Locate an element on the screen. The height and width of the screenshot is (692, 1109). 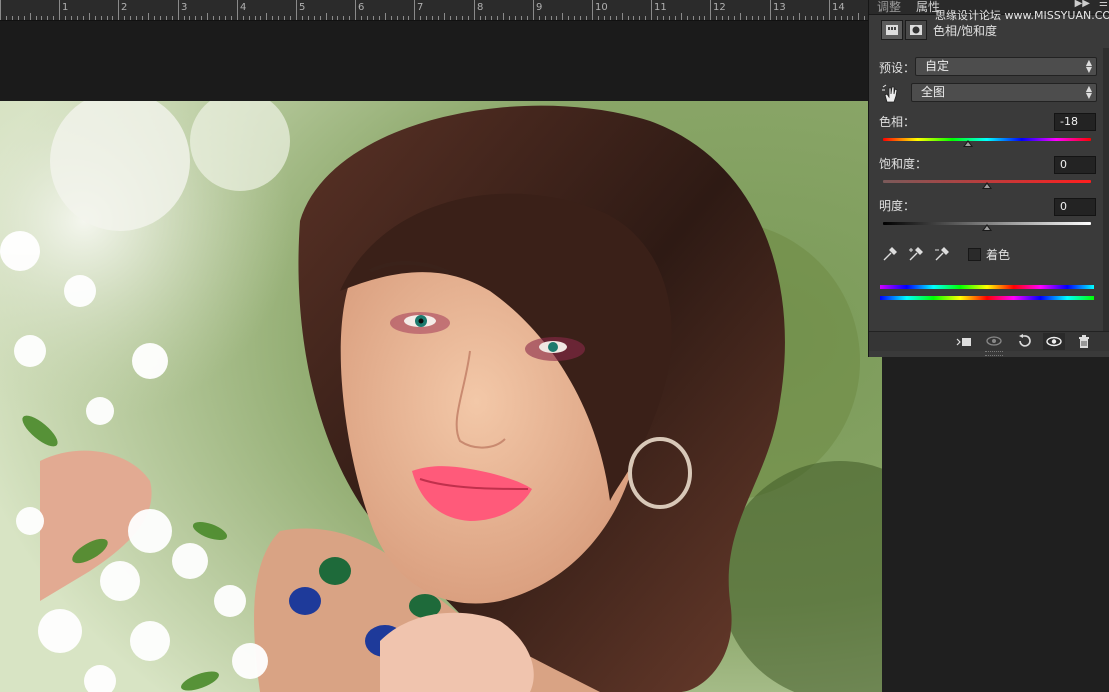
trash-icon is located at coordinates (1084, 341).